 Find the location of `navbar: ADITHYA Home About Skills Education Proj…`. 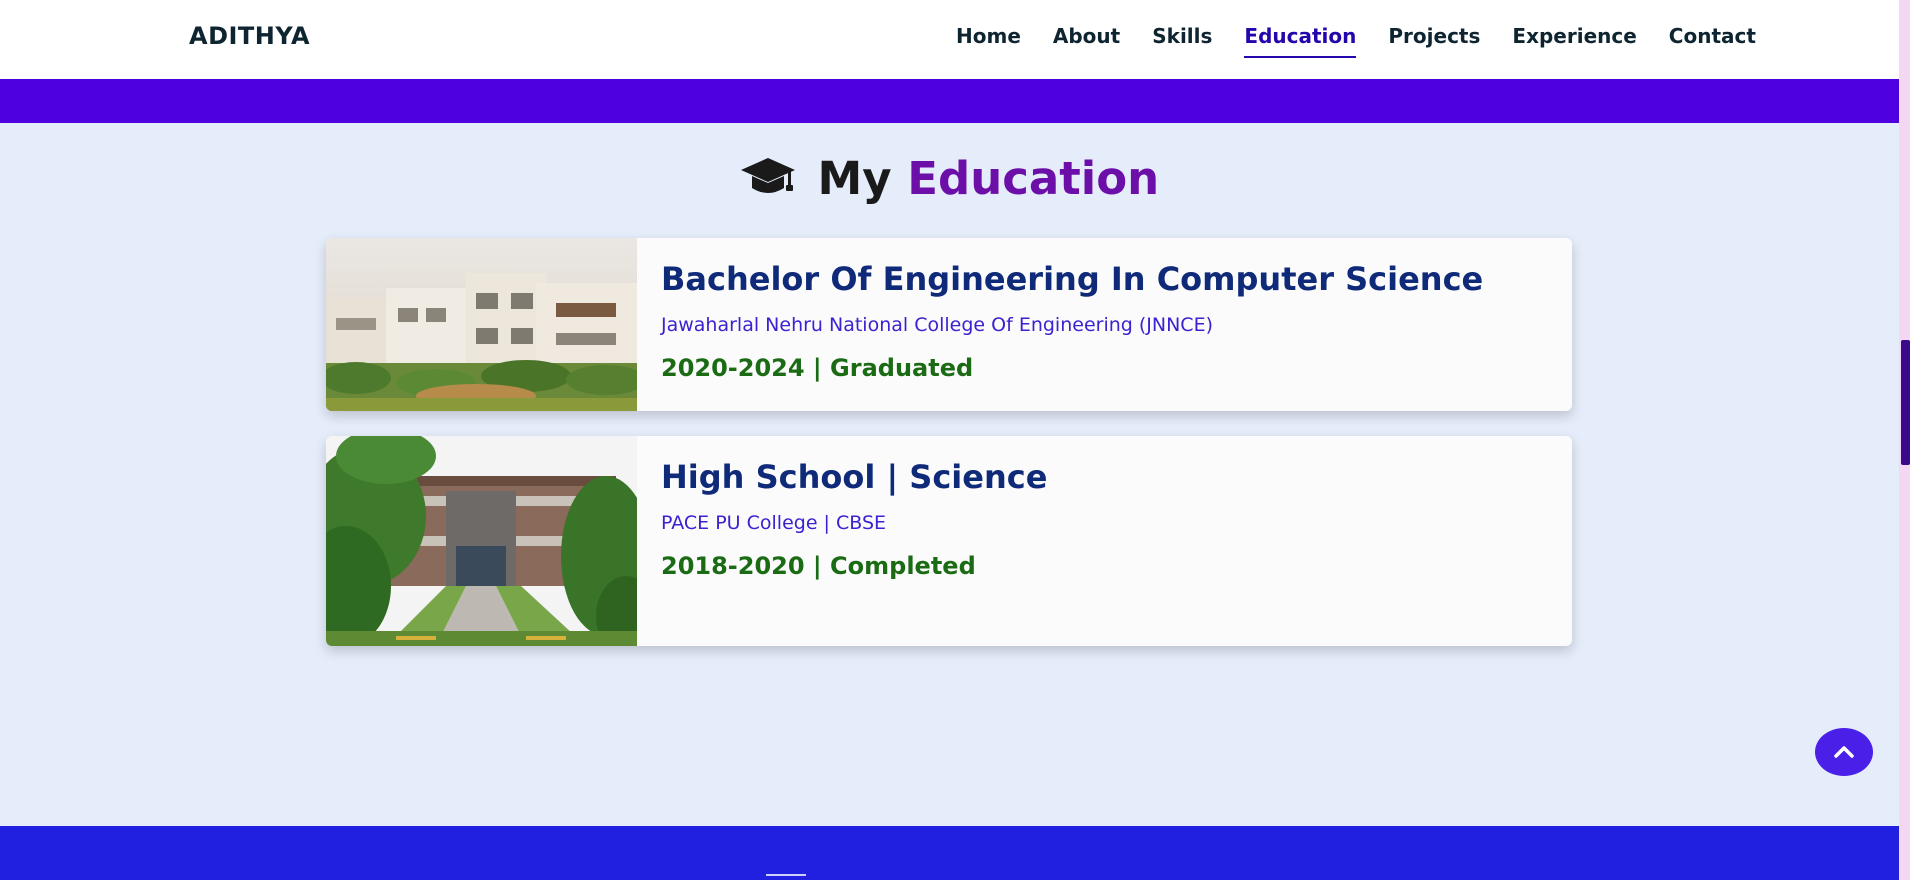

navbar: ADITHYA Home About Skills Education Proj… is located at coordinates (949, 39).